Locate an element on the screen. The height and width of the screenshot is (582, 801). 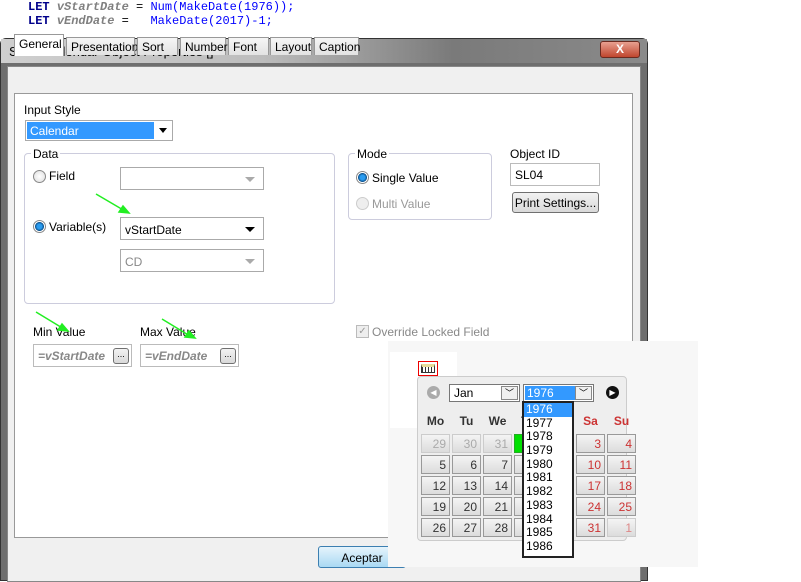
day-cell: 29 is located at coordinates (435, 443).